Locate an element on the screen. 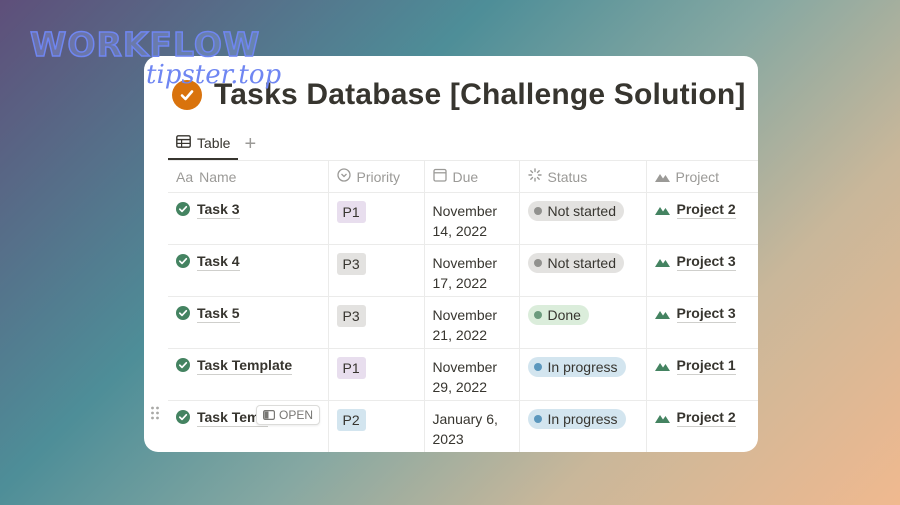 This screenshot has width=900, height=505. due-cell: January 6, 2023 is located at coordinates (471, 426).